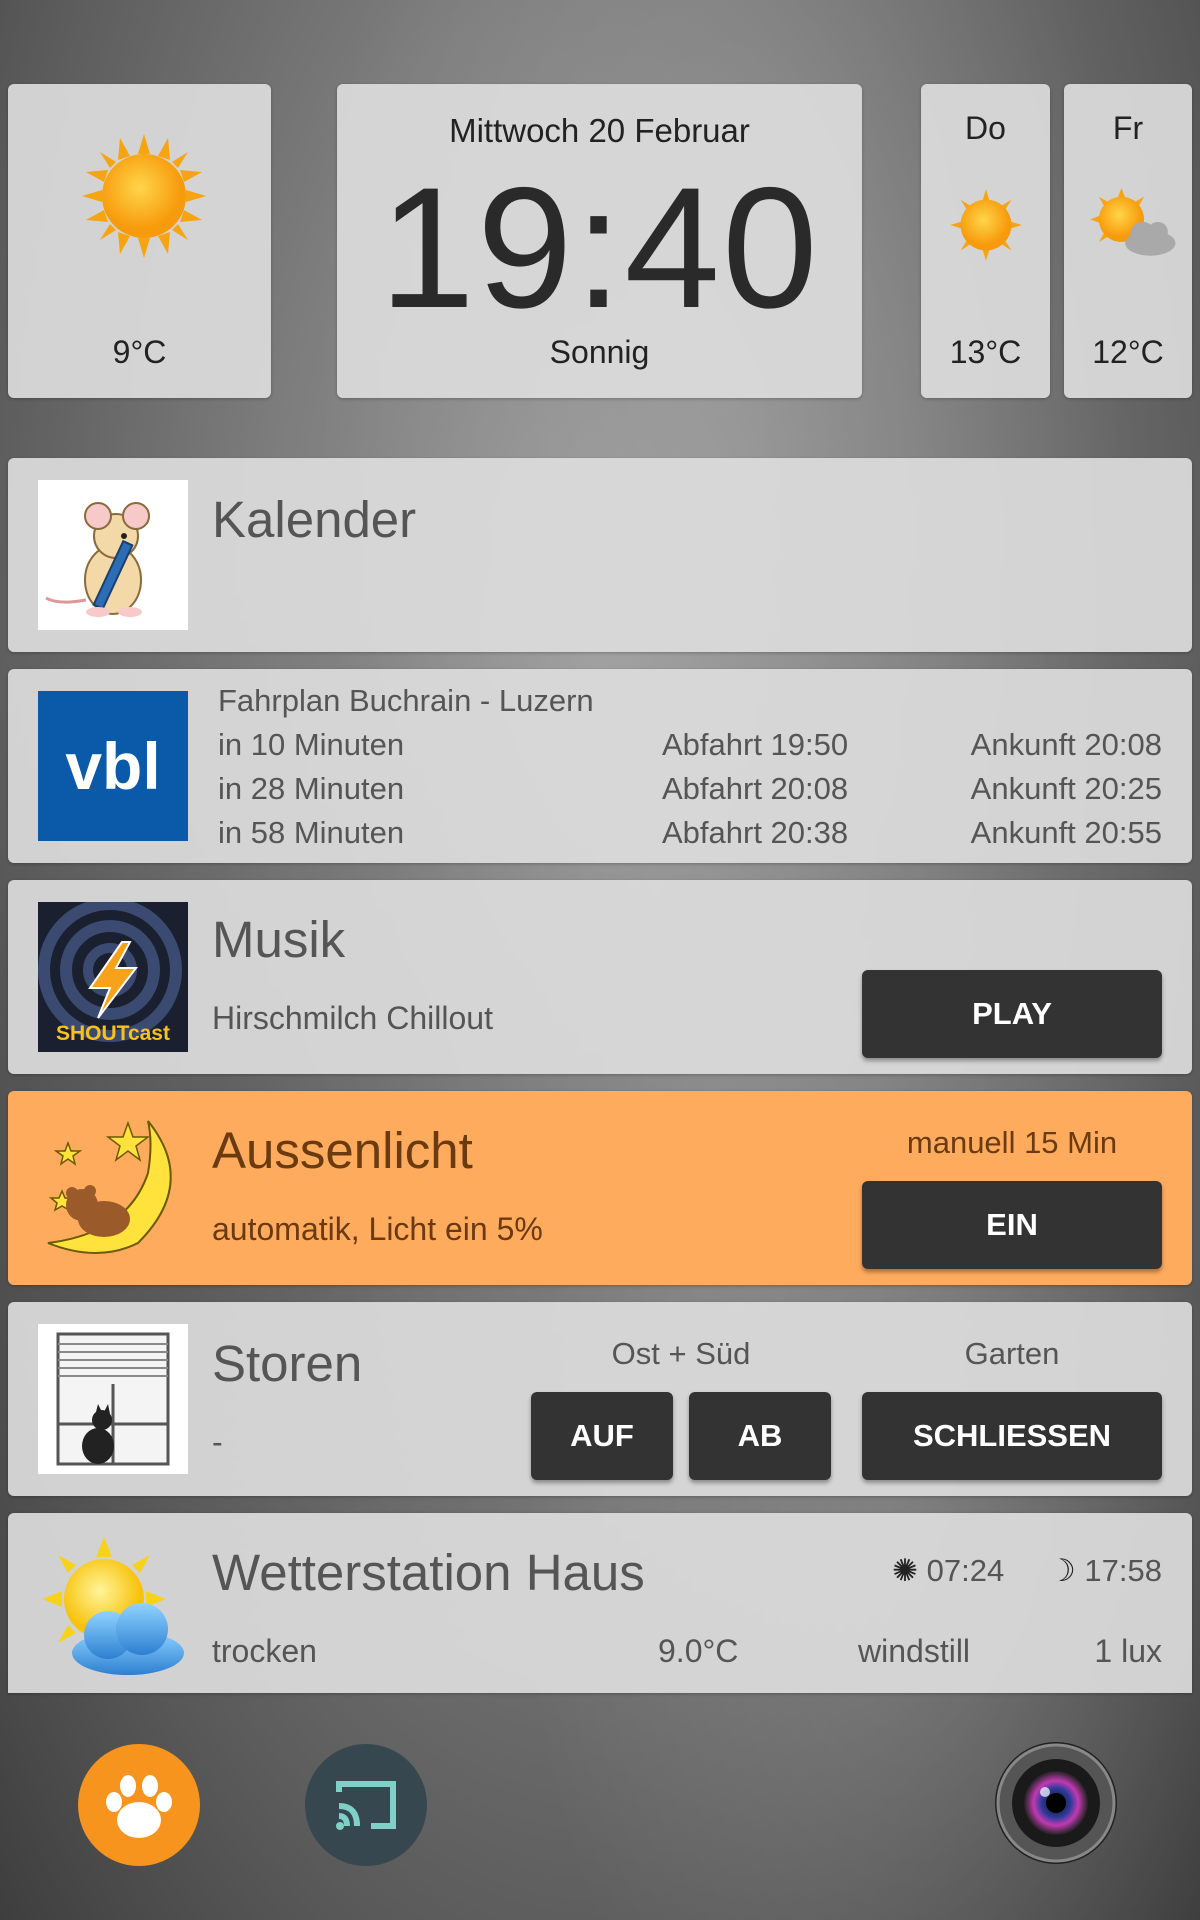 This screenshot has height=1920, width=1200. Describe the element at coordinates (377, 1229) in the screenshot. I see `light-status: automatik, Licht ein 5%` at that location.